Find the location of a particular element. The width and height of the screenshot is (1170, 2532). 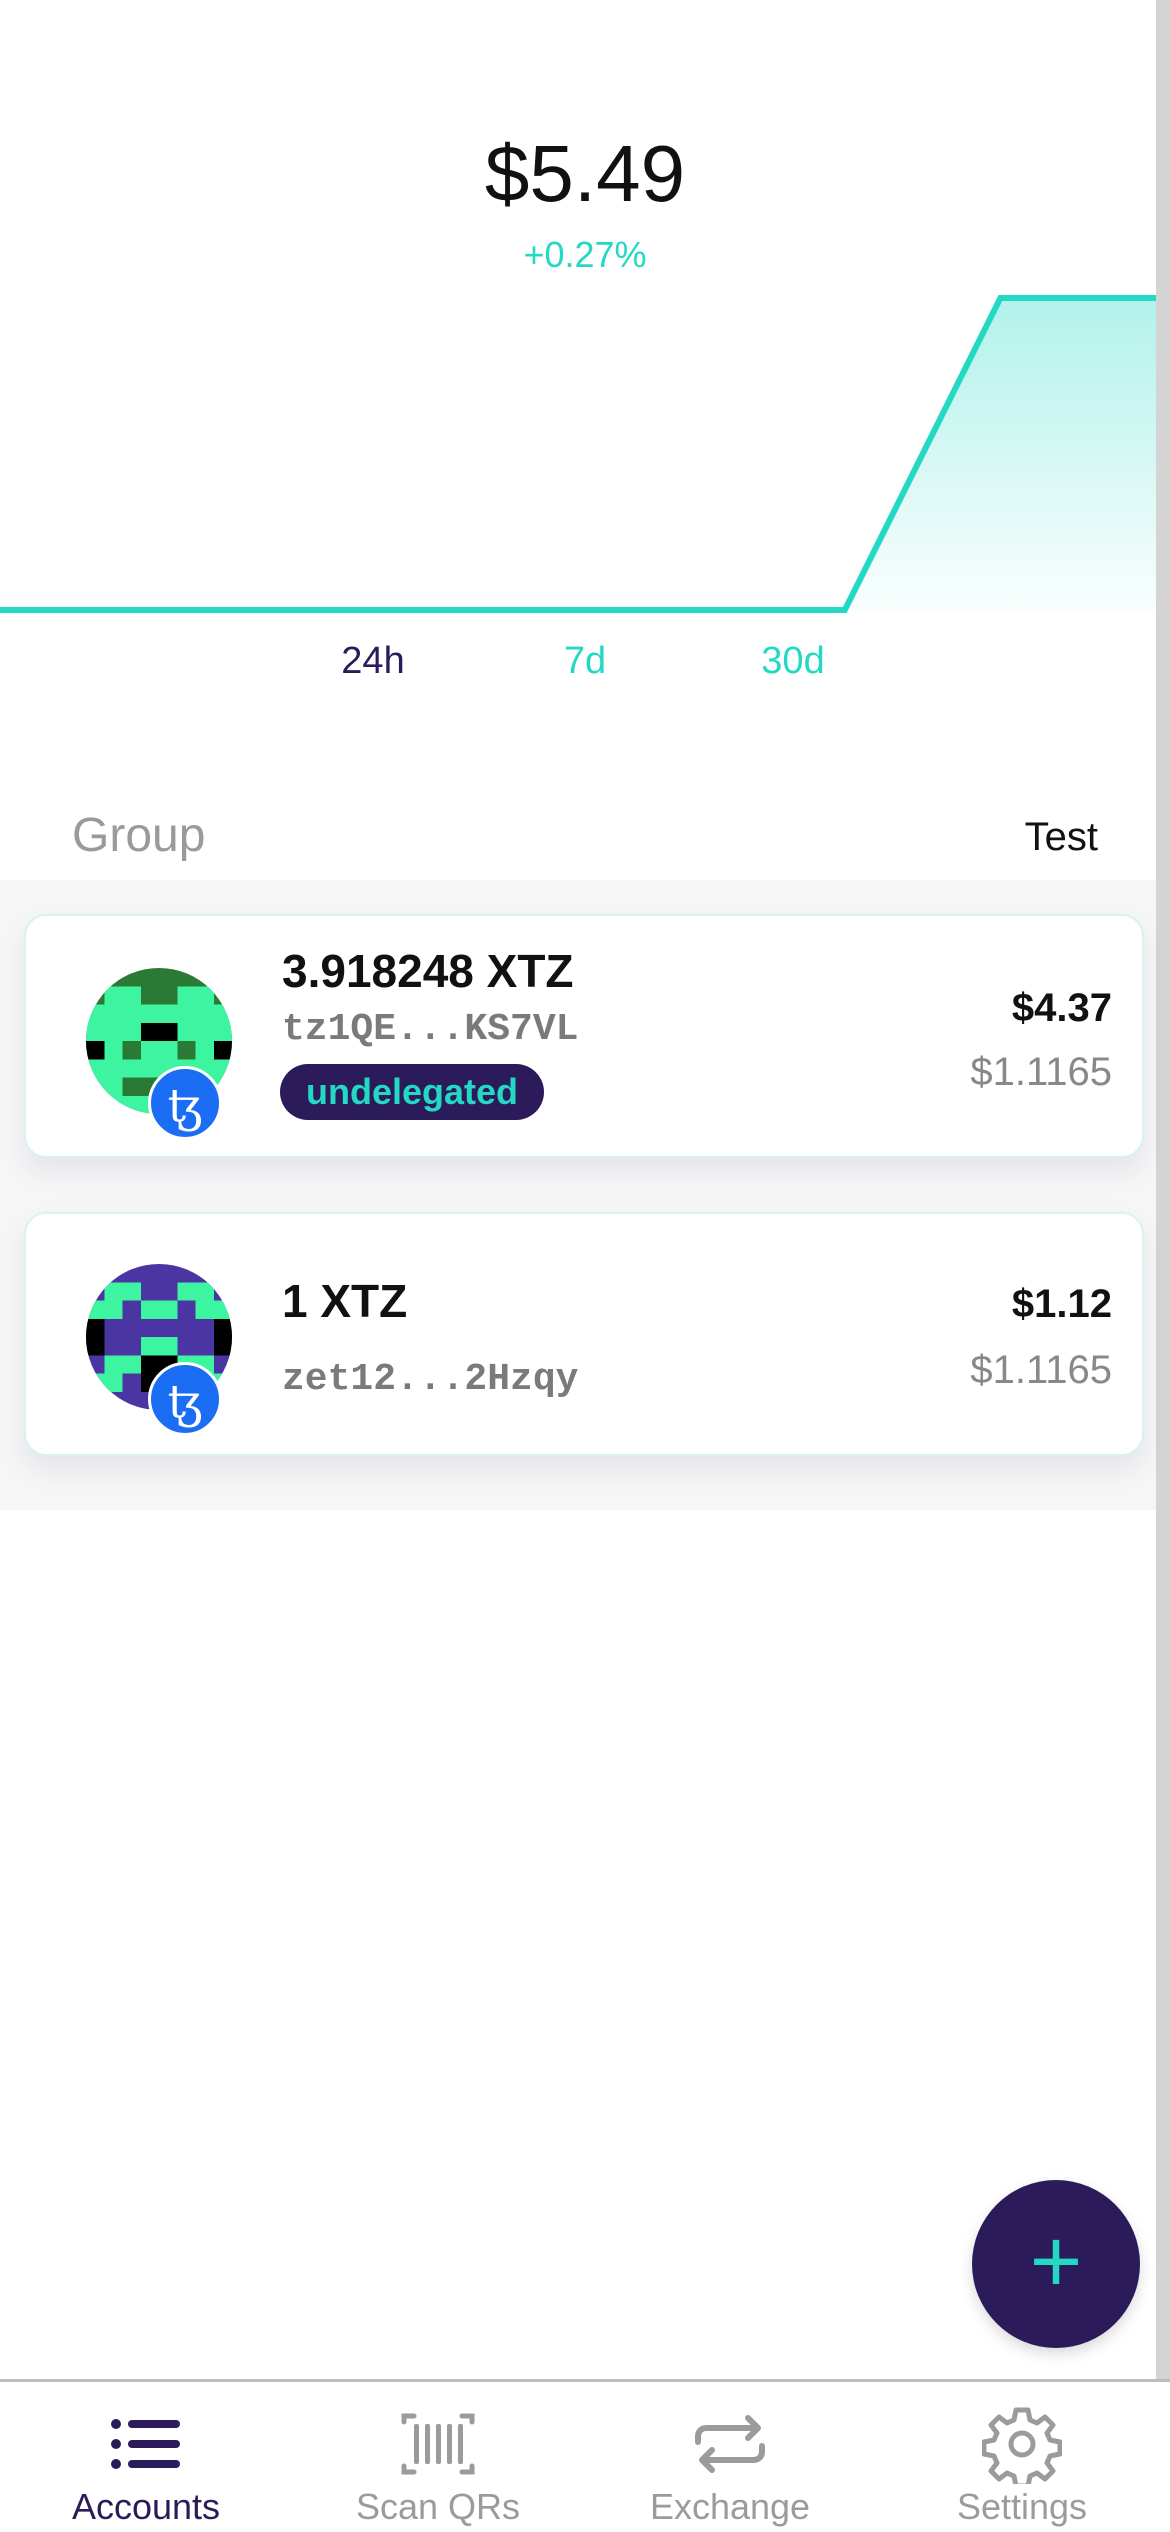

bottom-tab-bar: Accounts Scan QRs Exchange Settings is located at coordinates (585, 2455).